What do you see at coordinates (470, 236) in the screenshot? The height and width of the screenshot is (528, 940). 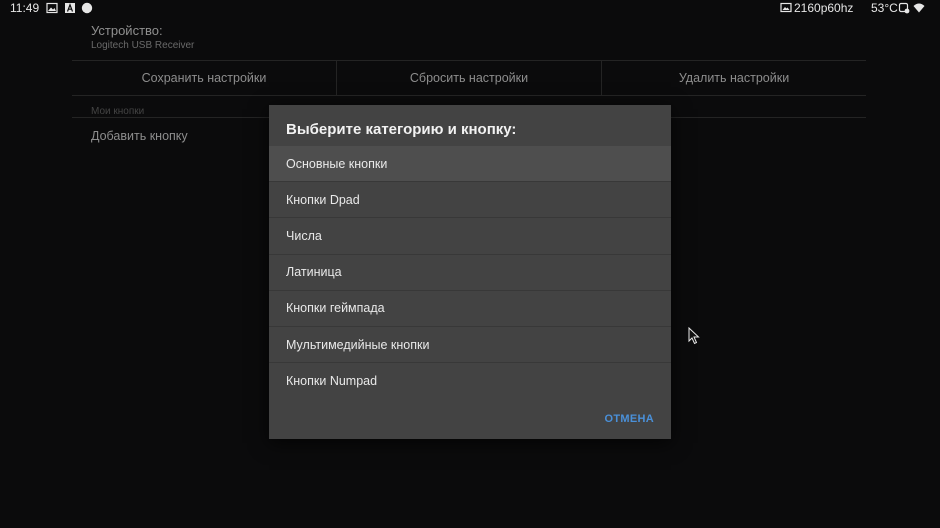 I see `category-item-numbers: Числа` at bounding box center [470, 236].